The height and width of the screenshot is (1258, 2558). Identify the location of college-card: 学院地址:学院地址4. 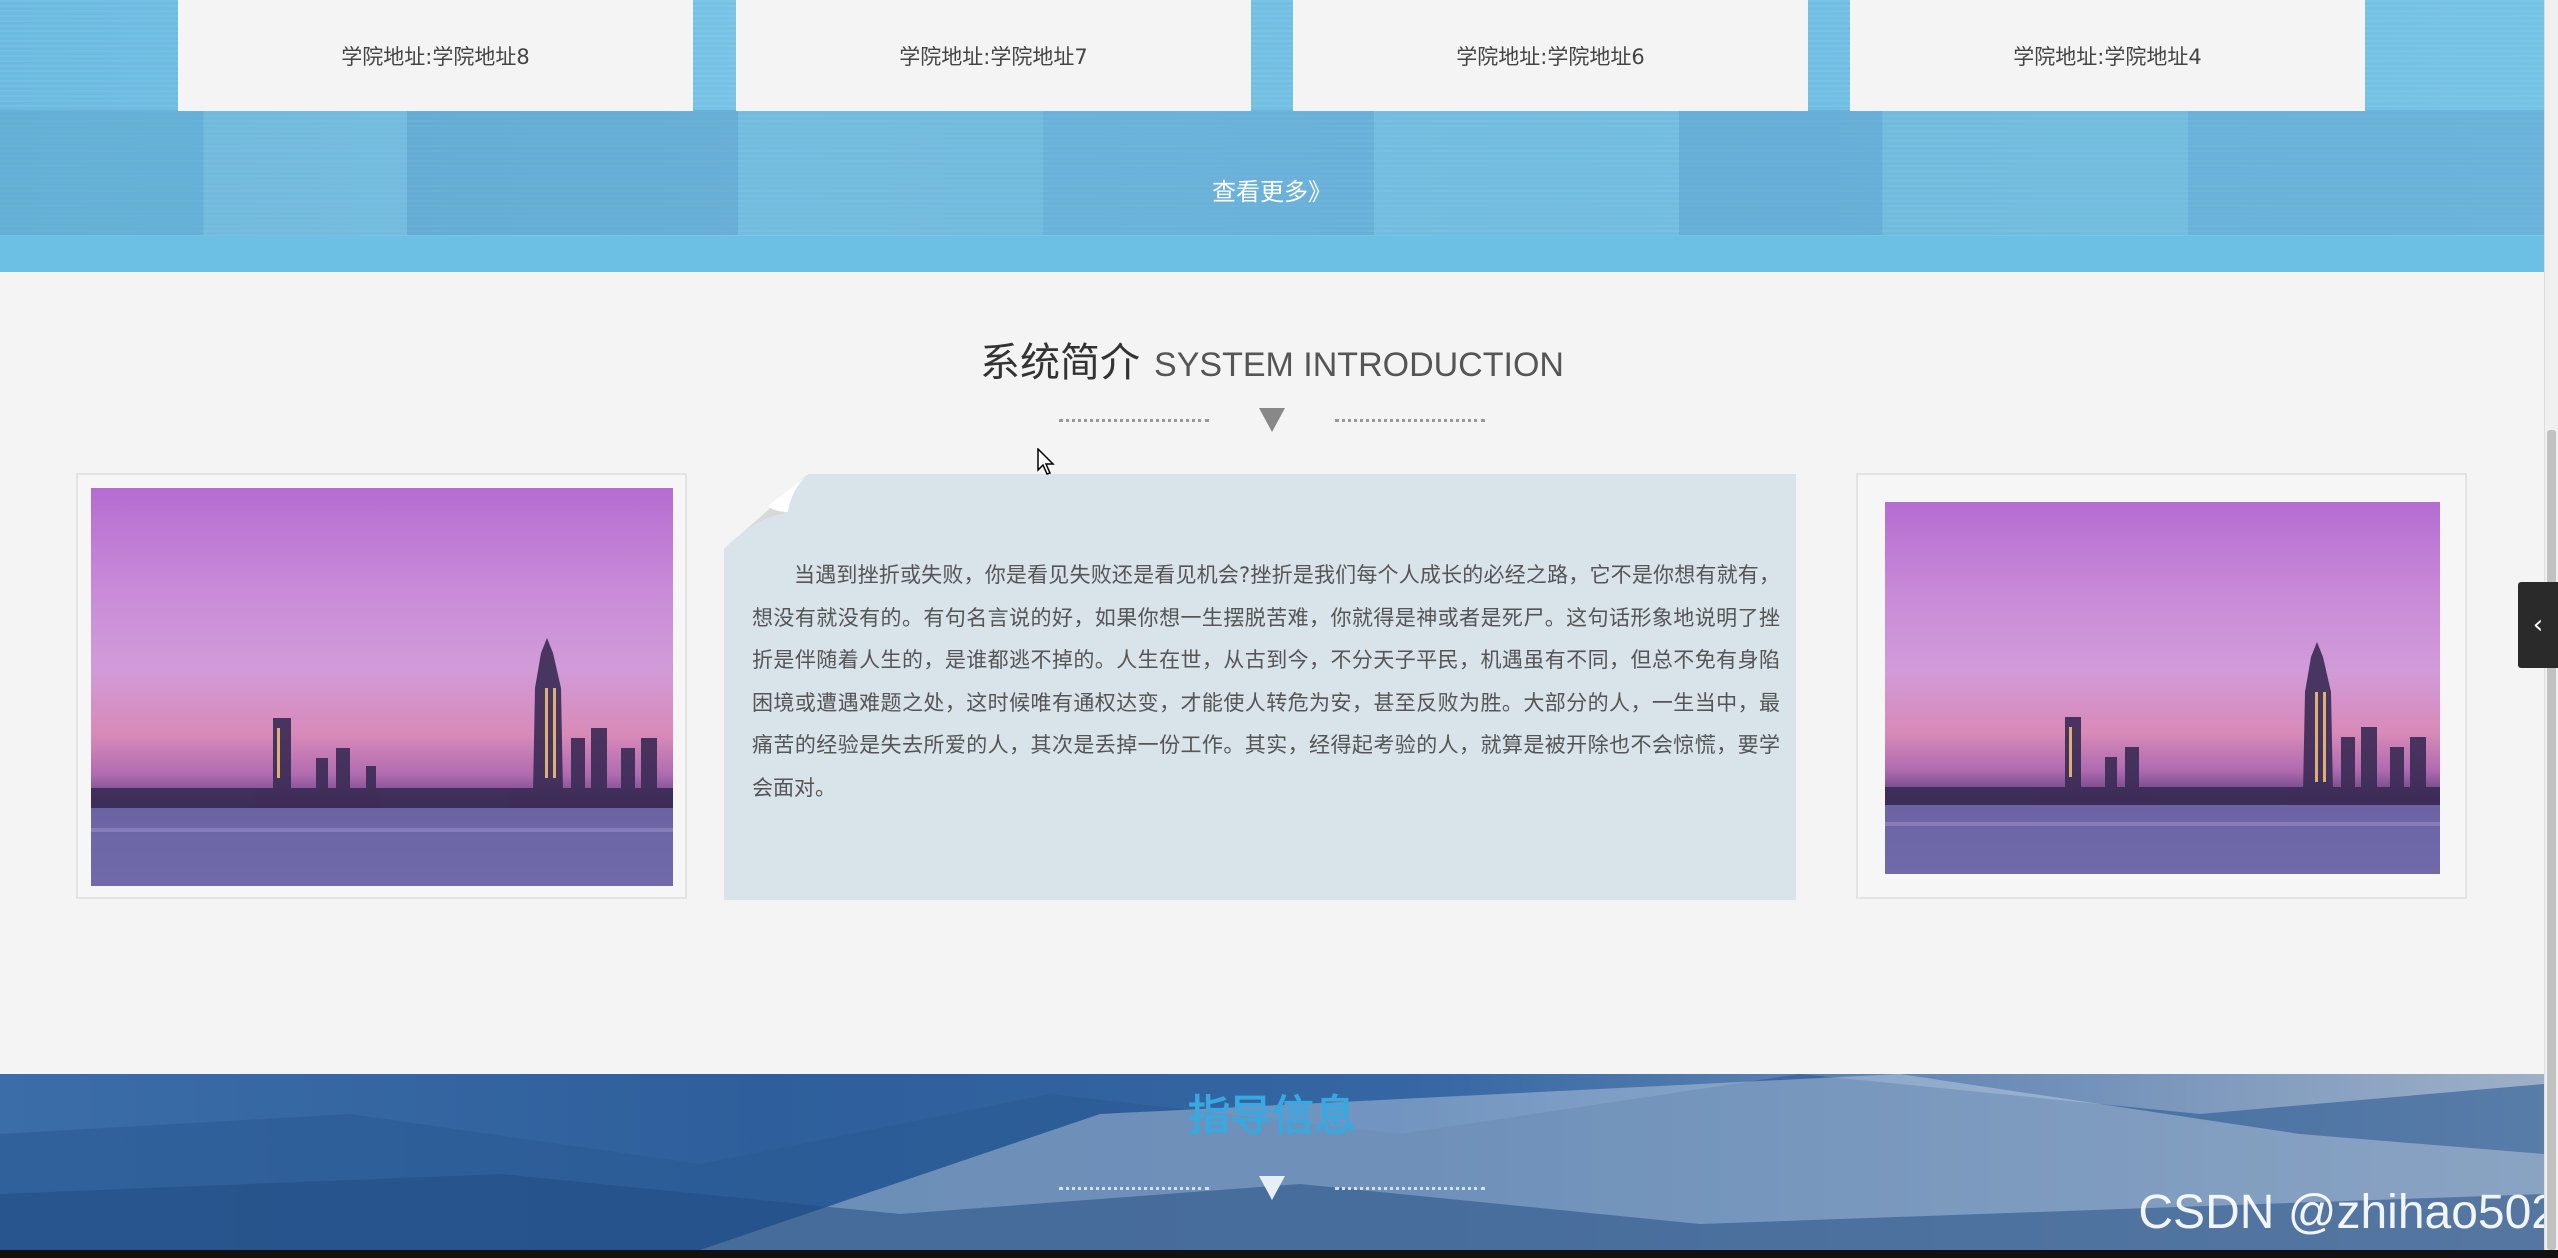
(2107, 55).